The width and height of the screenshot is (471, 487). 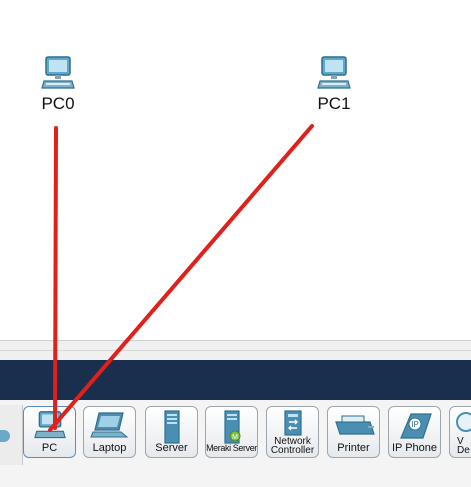 I want to click on palette-item-partial: V De, so click(x=460, y=432).